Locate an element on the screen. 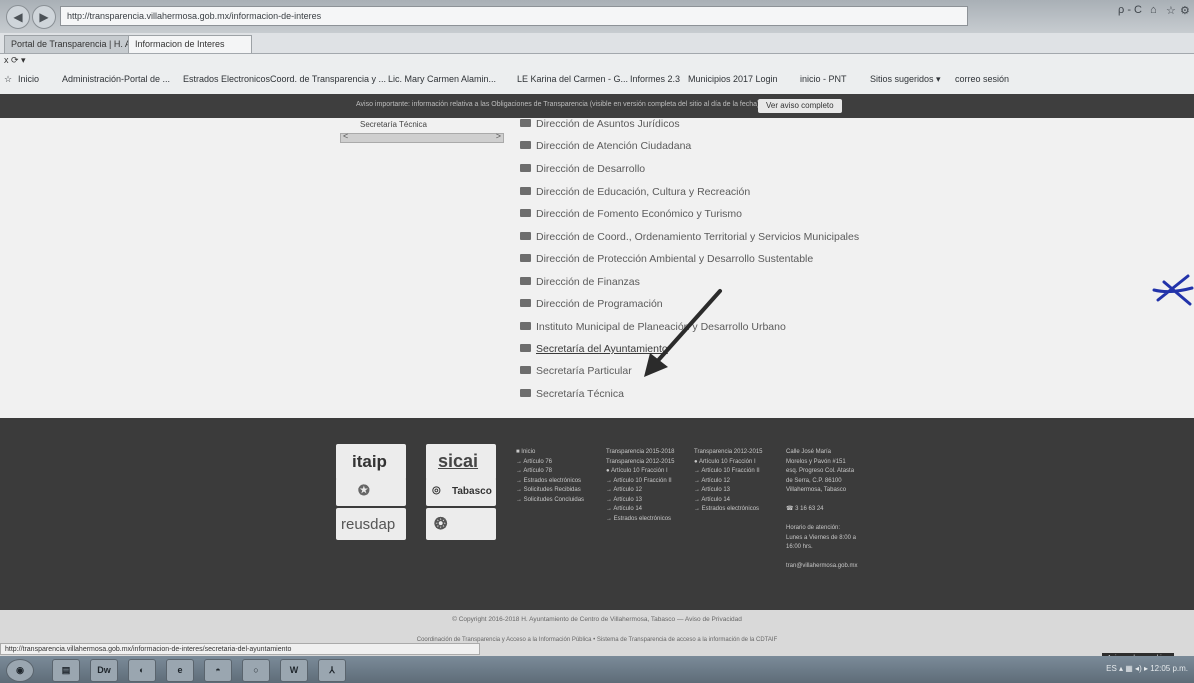 Image resolution: width=1194 pixels, height=683 pixels. footer-link: → Solicitudes Recibidas is located at coordinates (550, 491).